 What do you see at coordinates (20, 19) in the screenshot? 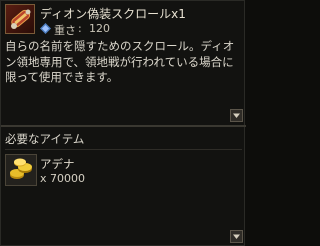
I see `scroll-icon` at bounding box center [20, 19].